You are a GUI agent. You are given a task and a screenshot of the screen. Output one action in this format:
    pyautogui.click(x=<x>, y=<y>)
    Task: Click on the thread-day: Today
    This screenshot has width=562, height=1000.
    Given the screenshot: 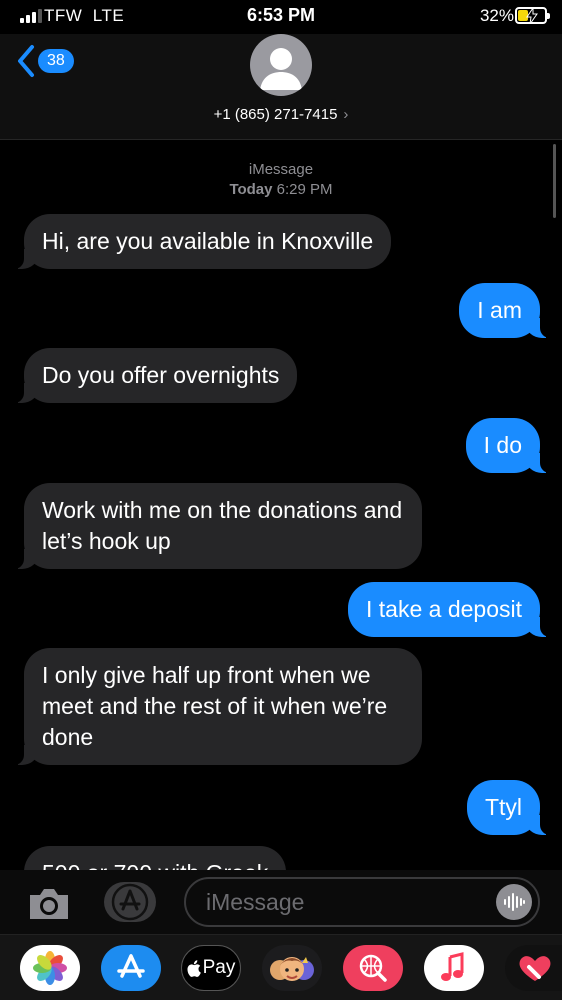 What is the action you would take?
    pyautogui.click(x=251, y=189)
    